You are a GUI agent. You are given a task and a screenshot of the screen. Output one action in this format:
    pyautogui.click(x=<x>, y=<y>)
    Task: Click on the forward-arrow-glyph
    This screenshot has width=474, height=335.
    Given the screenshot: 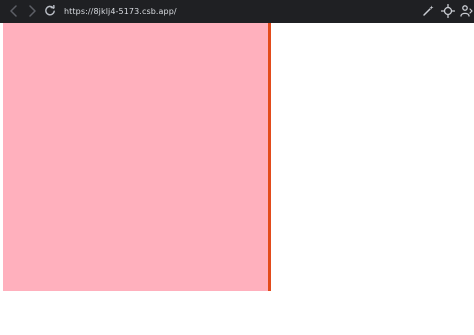 What is the action you would take?
    pyautogui.click(x=32, y=11)
    